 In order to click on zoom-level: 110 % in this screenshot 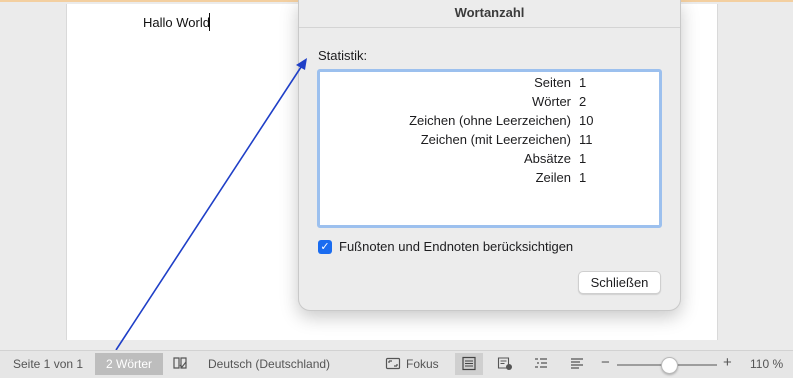, I will do `click(766, 364)`.